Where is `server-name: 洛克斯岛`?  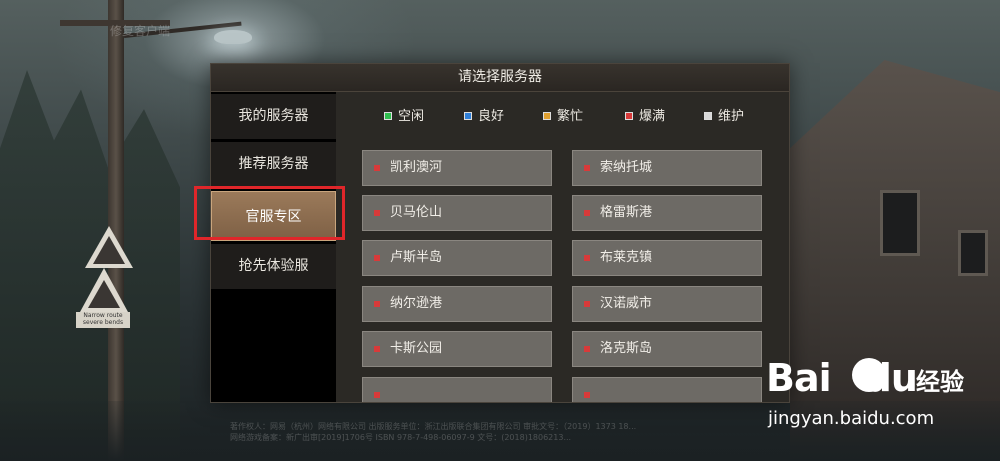
server-name: 洛克斯岛 is located at coordinates (626, 348).